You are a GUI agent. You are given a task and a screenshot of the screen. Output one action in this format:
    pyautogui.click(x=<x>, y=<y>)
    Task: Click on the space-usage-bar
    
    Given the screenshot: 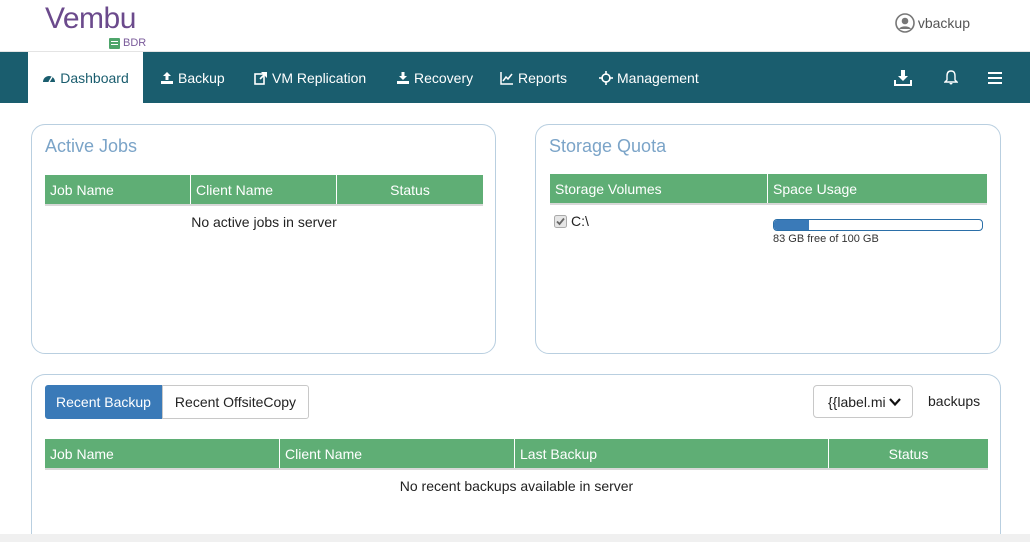 What is the action you would take?
    pyautogui.click(x=878, y=225)
    